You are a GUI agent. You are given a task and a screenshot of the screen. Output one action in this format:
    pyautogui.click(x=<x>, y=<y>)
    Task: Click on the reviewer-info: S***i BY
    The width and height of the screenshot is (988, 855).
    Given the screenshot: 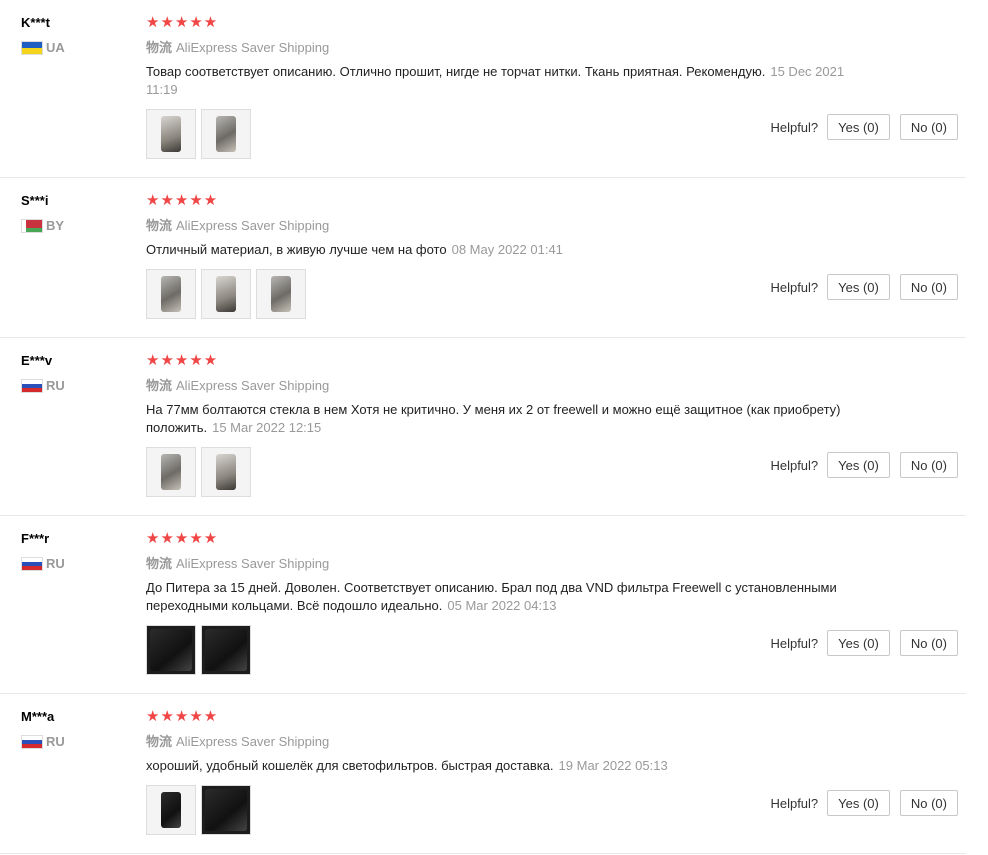 What is the action you would take?
    pyautogui.click(x=42, y=212)
    